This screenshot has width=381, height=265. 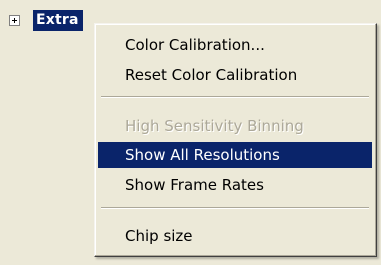 What do you see at coordinates (214, 126) in the screenshot?
I see `menu-item-high-sensitivity-binning: High Sensitivity Binning` at bounding box center [214, 126].